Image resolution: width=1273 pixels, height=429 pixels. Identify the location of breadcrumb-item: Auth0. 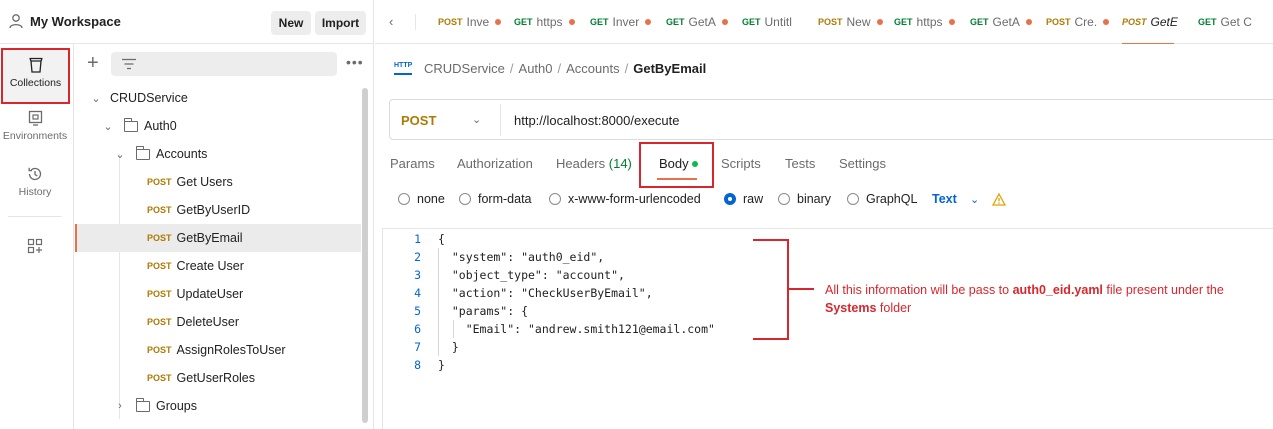
(536, 68).